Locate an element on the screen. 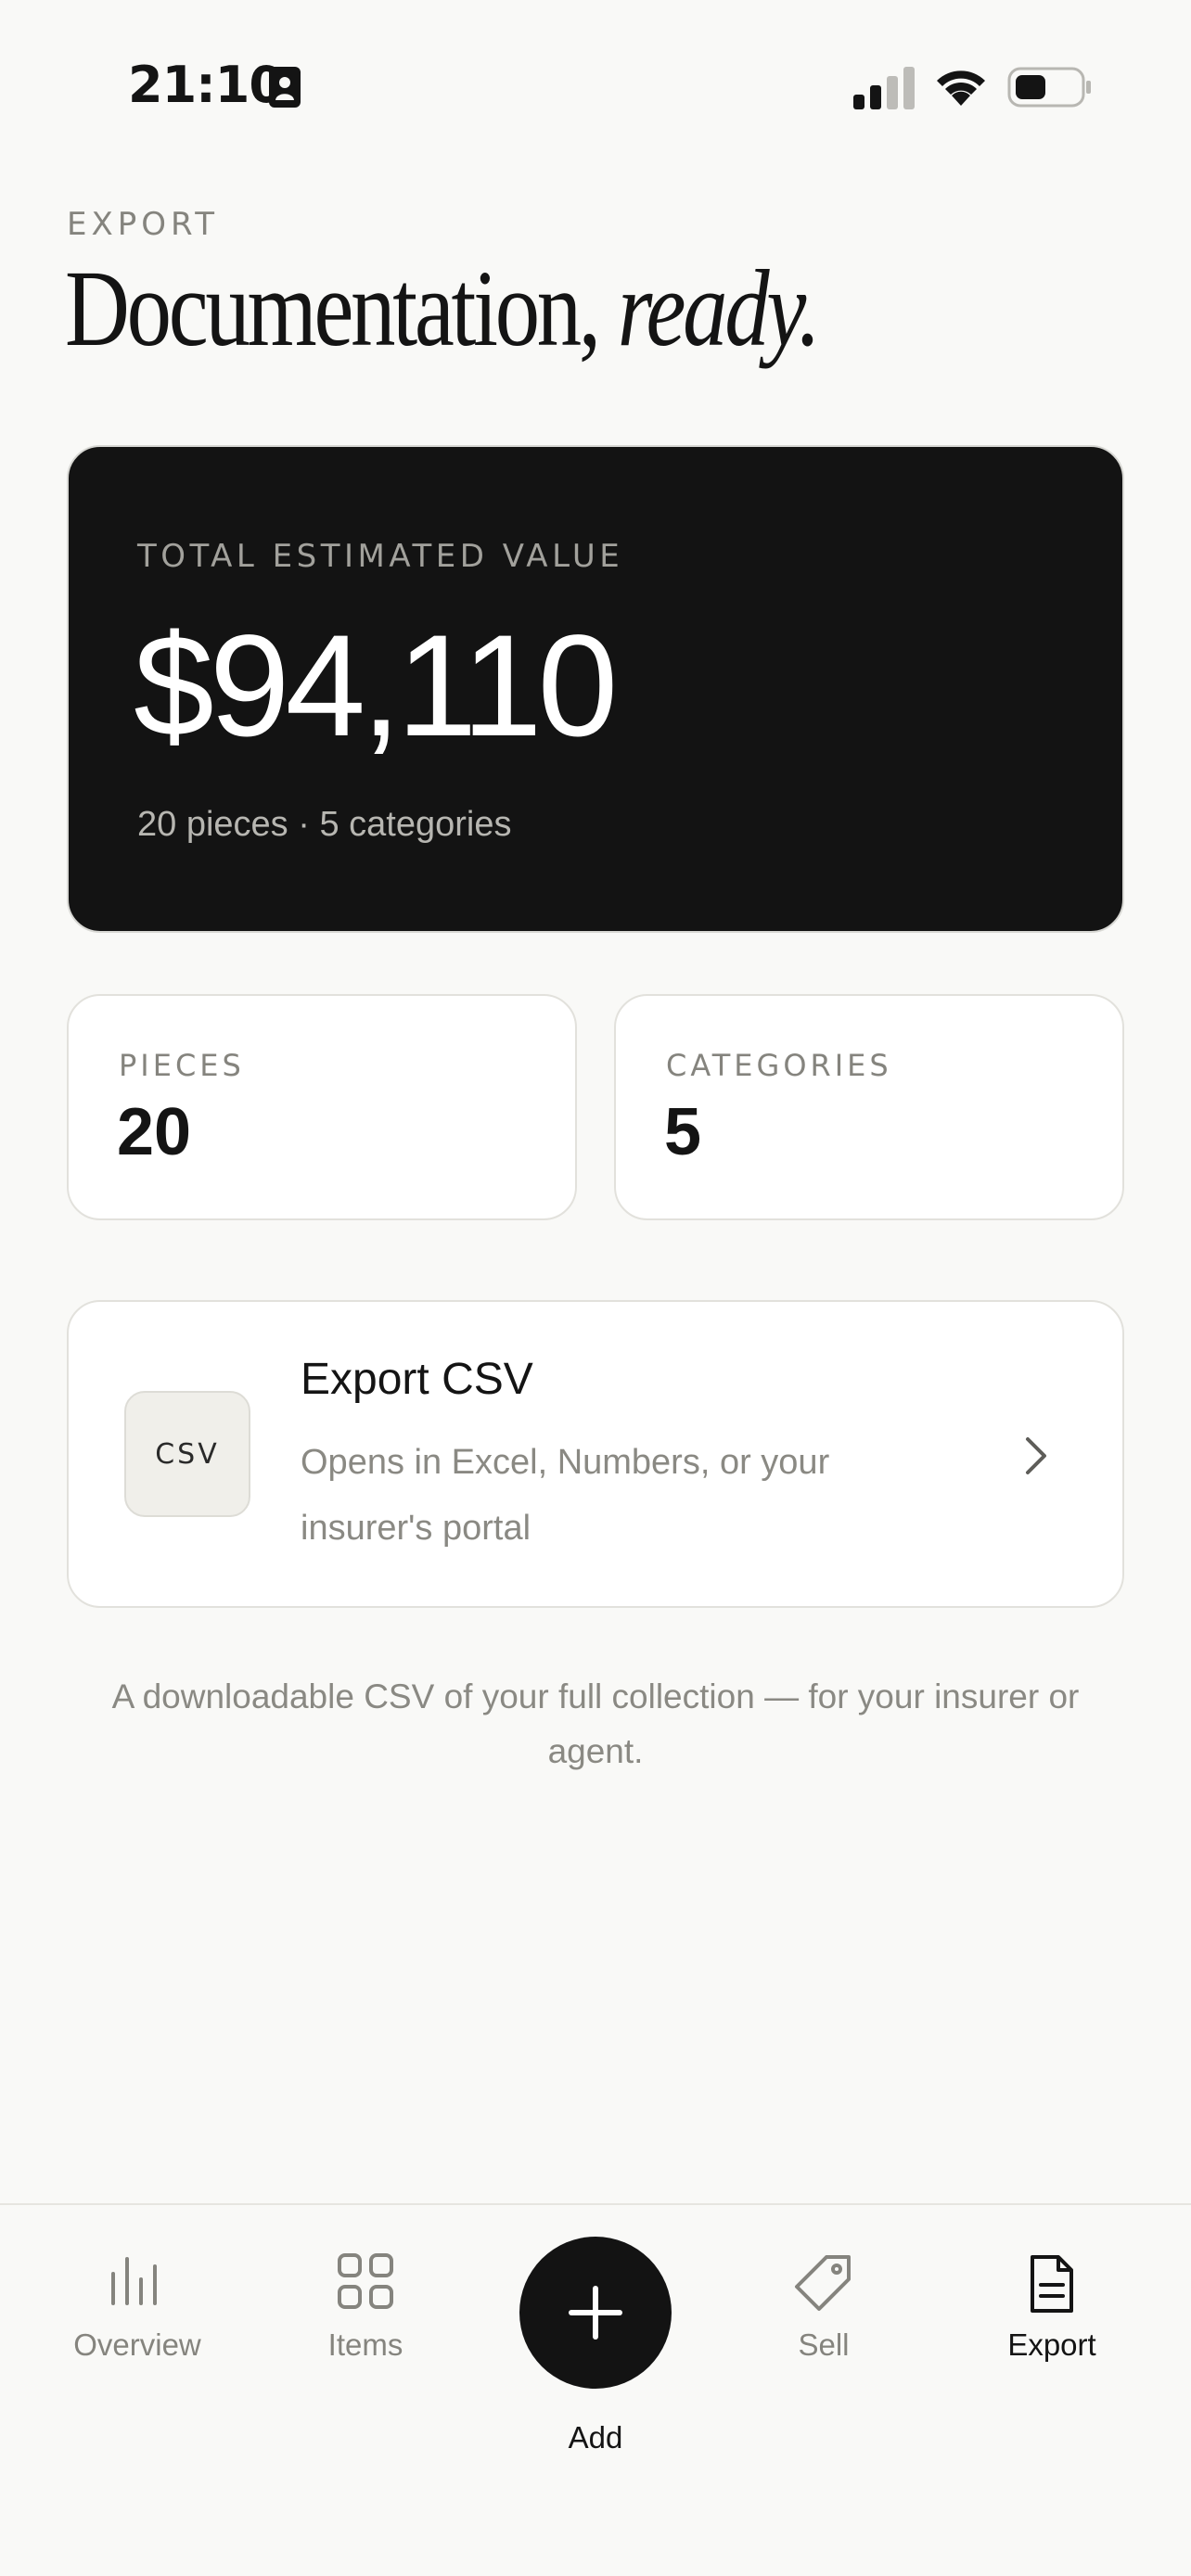  pieces-stat-card: PIECES 20 is located at coordinates (322, 1107).